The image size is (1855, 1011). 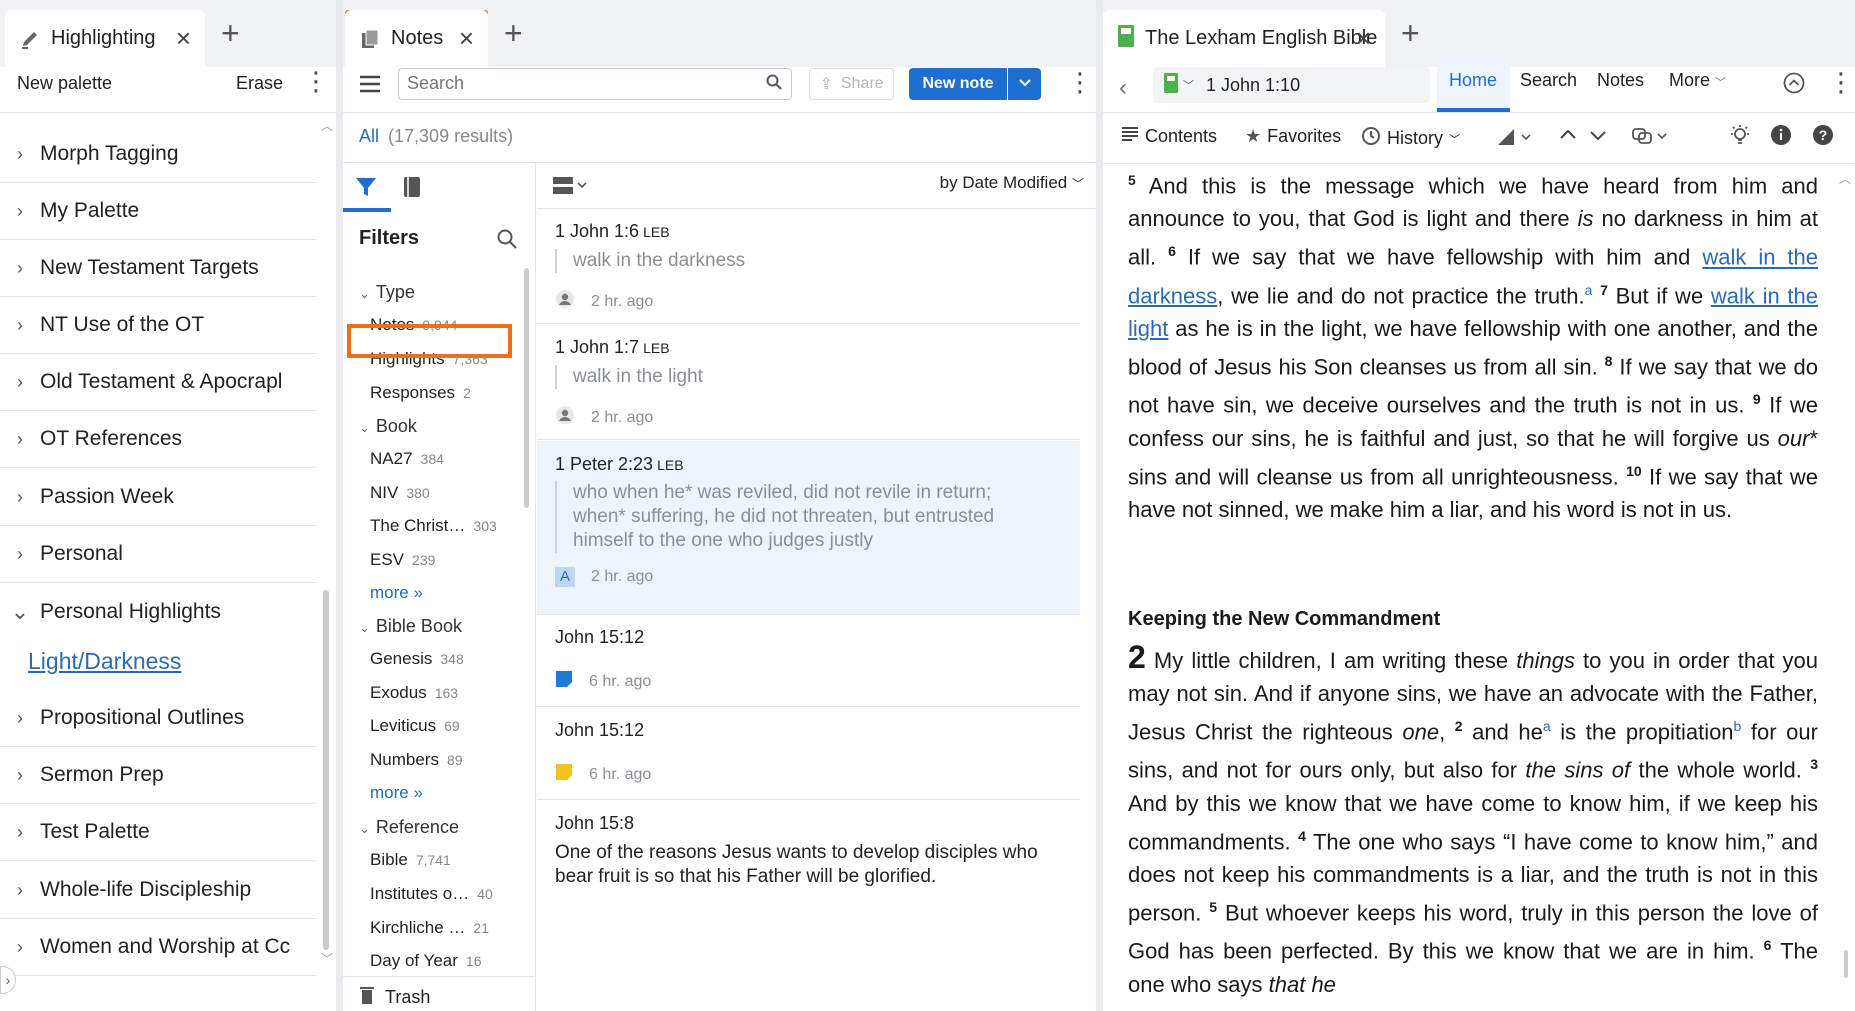 What do you see at coordinates (1293, 136) in the screenshot?
I see `favorites-button: ★ Favorites` at bounding box center [1293, 136].